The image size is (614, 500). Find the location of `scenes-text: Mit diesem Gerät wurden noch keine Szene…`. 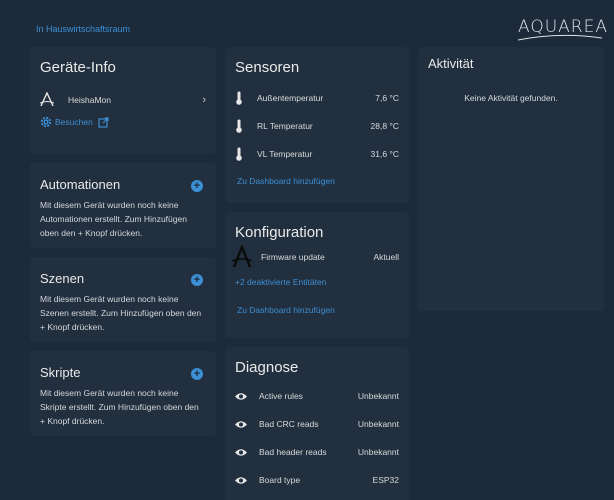

scenes-text: Mit diesem Gerät wurden noch keine Szene… is located at coordinates (121, 313).